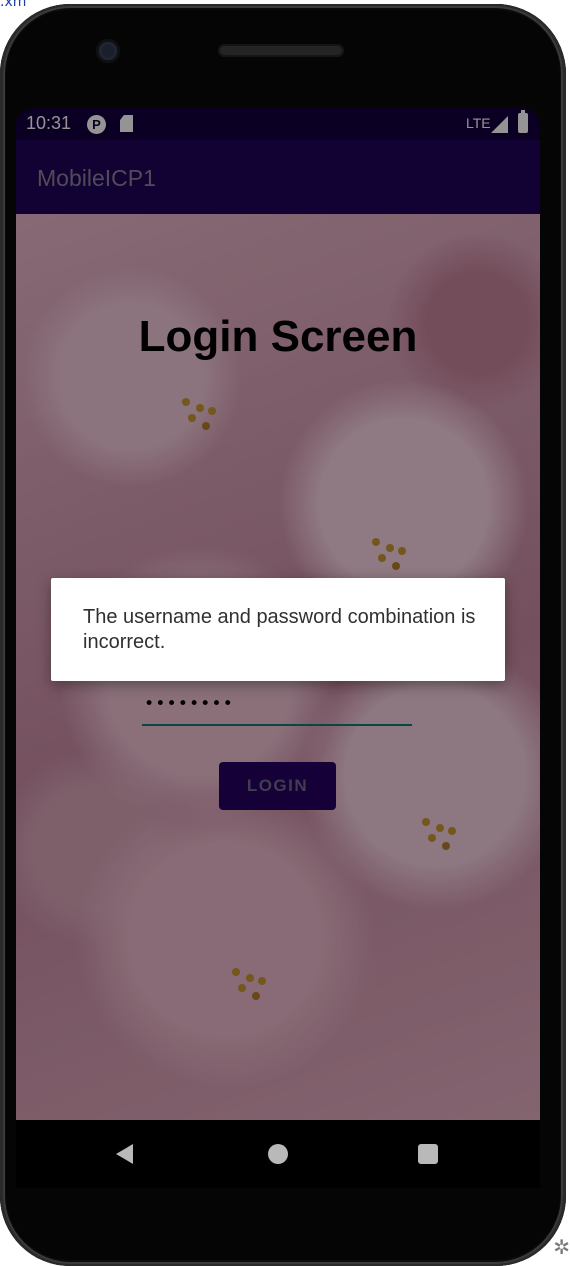 This screenshot has width=570, height=1266. What do you see at coordinates (281, 50) in the screenshot?
I see `earpiece-speaker` at bounding box center [281, 50].